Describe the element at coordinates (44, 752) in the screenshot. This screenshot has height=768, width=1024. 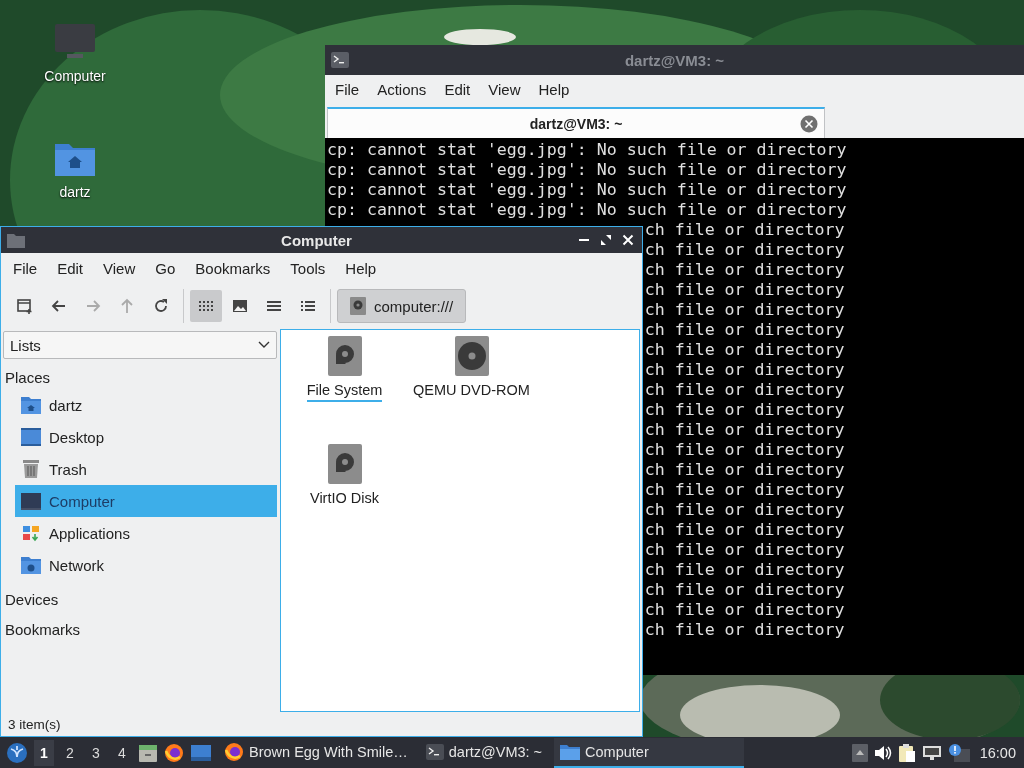
I see `workspace-button: 1` at that location.